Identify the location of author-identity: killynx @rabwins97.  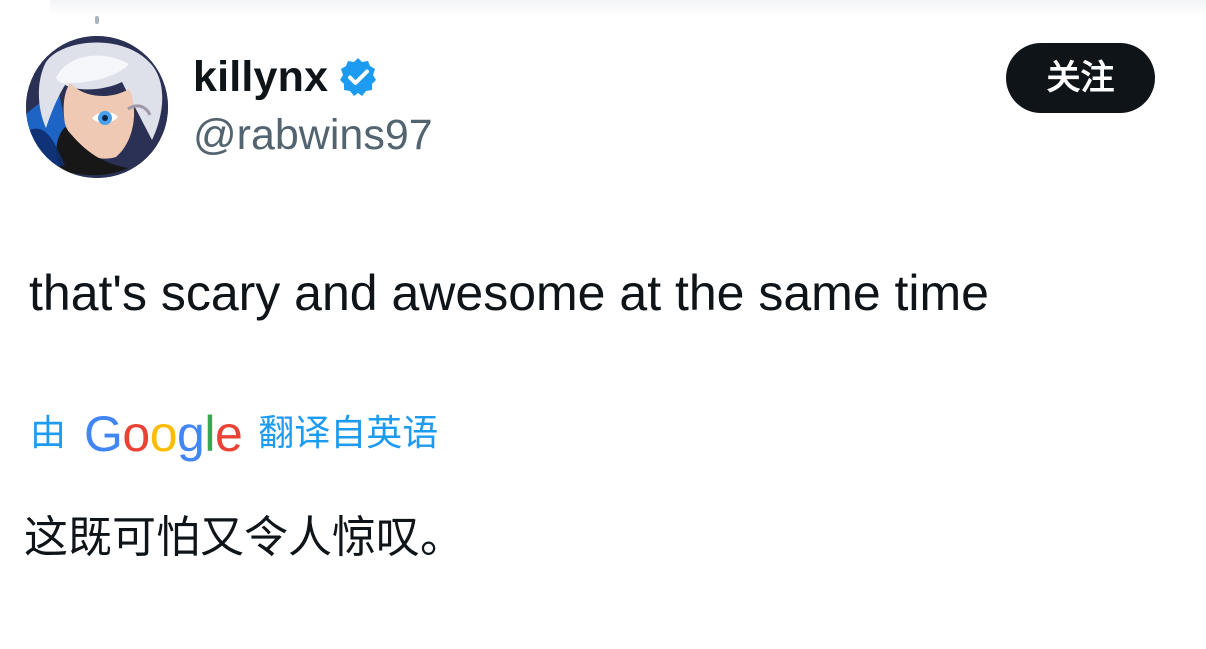
(493, 108).